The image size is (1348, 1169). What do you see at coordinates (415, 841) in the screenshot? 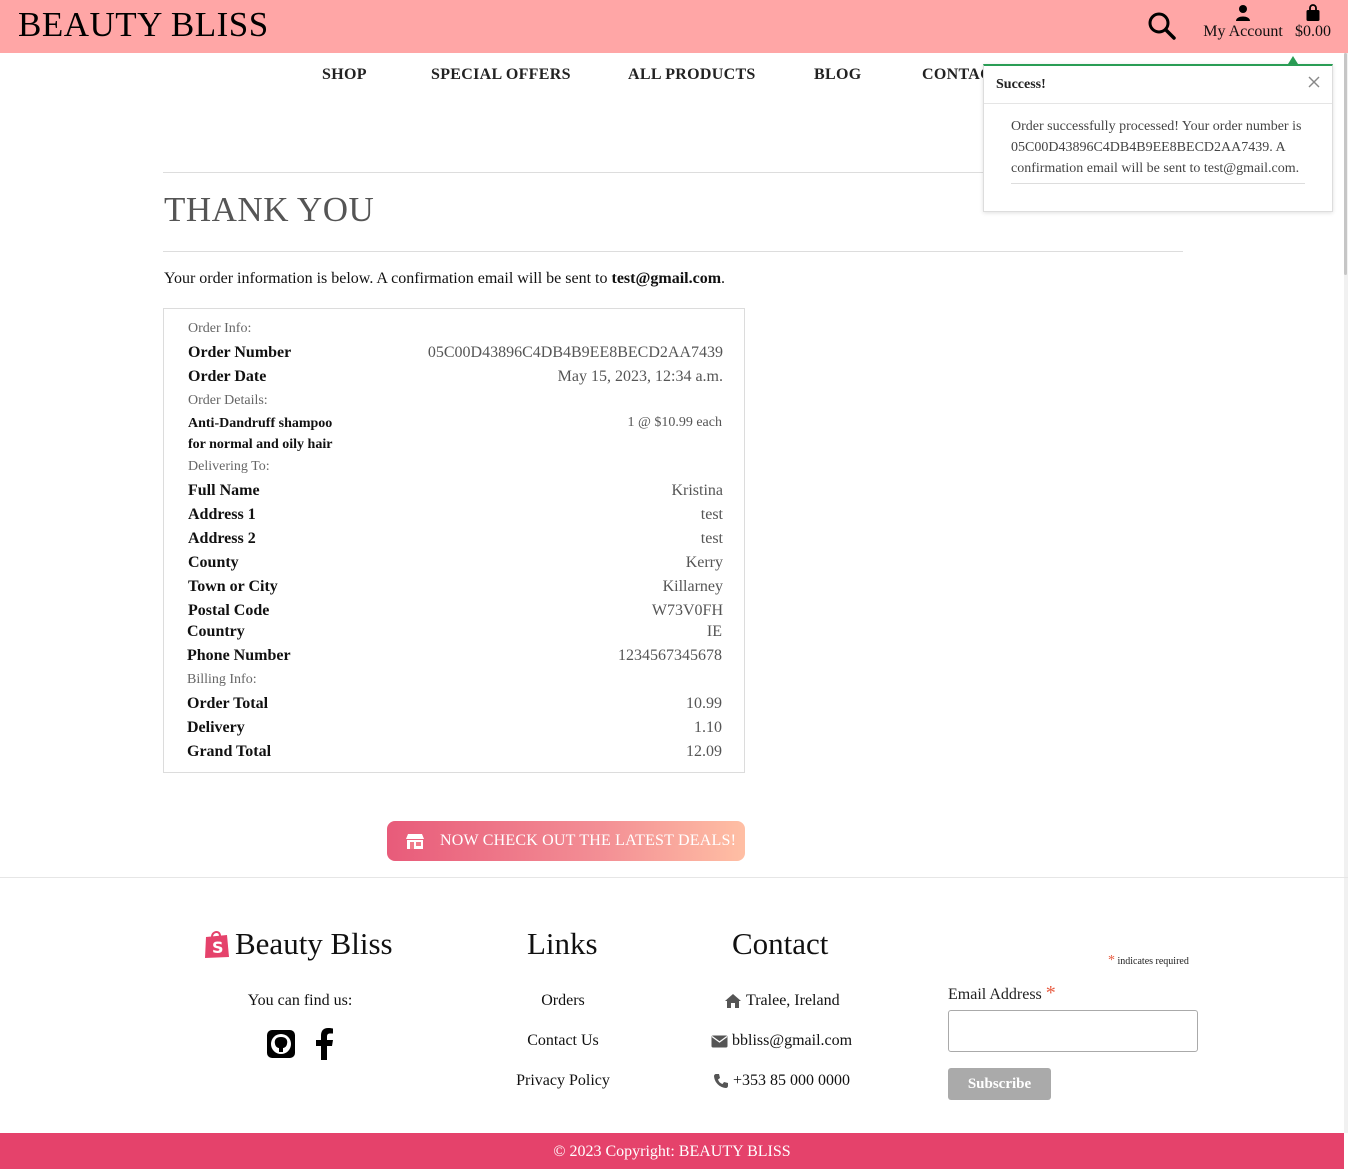
I see `store-icon` at bounding box center [415, 841].